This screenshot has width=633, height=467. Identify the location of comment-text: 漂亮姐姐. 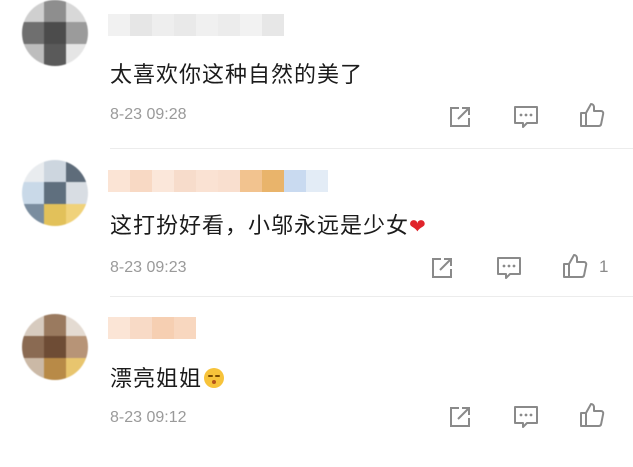
(167, 377).